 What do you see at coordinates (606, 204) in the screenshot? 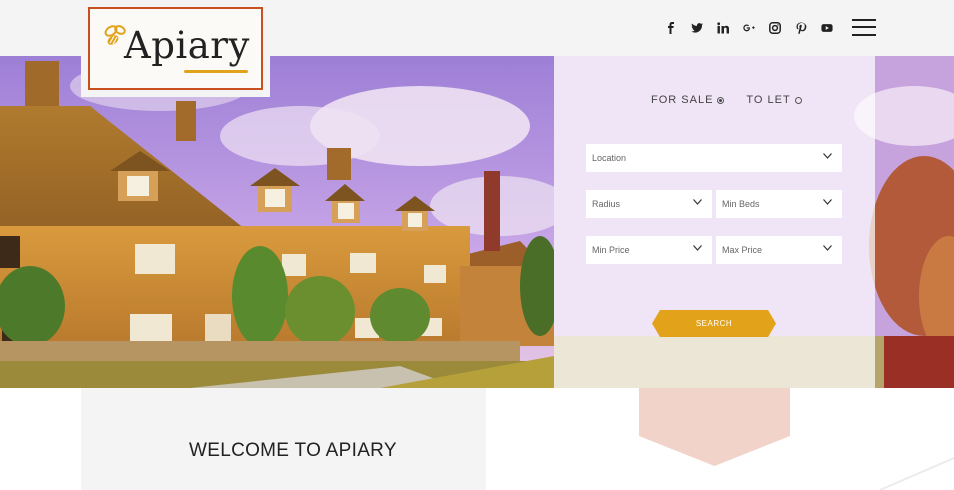
I see `radius-placeholder: Radius` at bounding box center [606, 204].